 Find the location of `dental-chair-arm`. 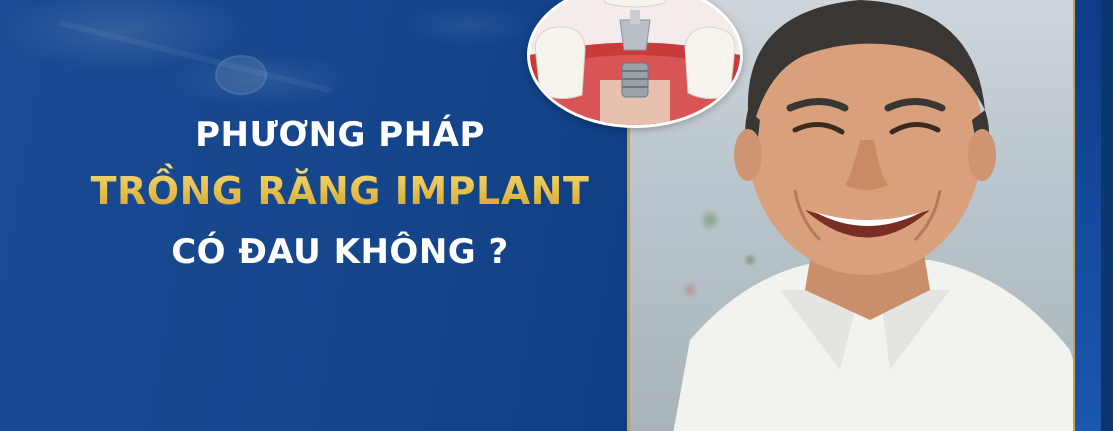

dental-chair-arm is located at coordinates (196, 57).